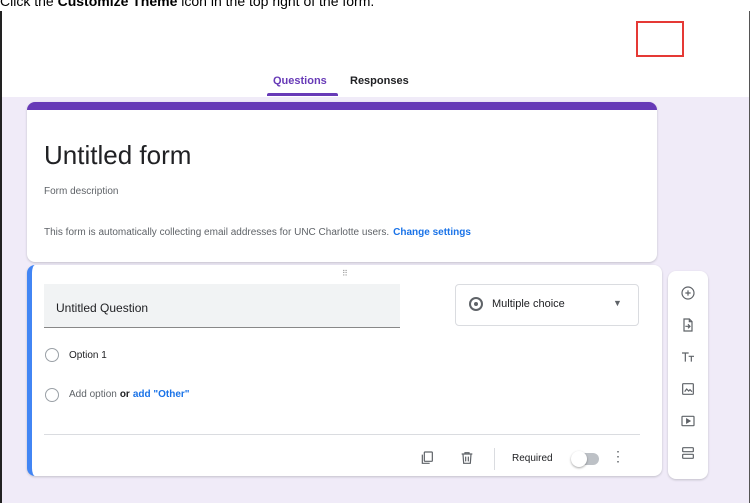 The image size is (751, 504). Describe the element at coordinates (688, 293) in the screenshot. I see `add-question-icon` at that location.